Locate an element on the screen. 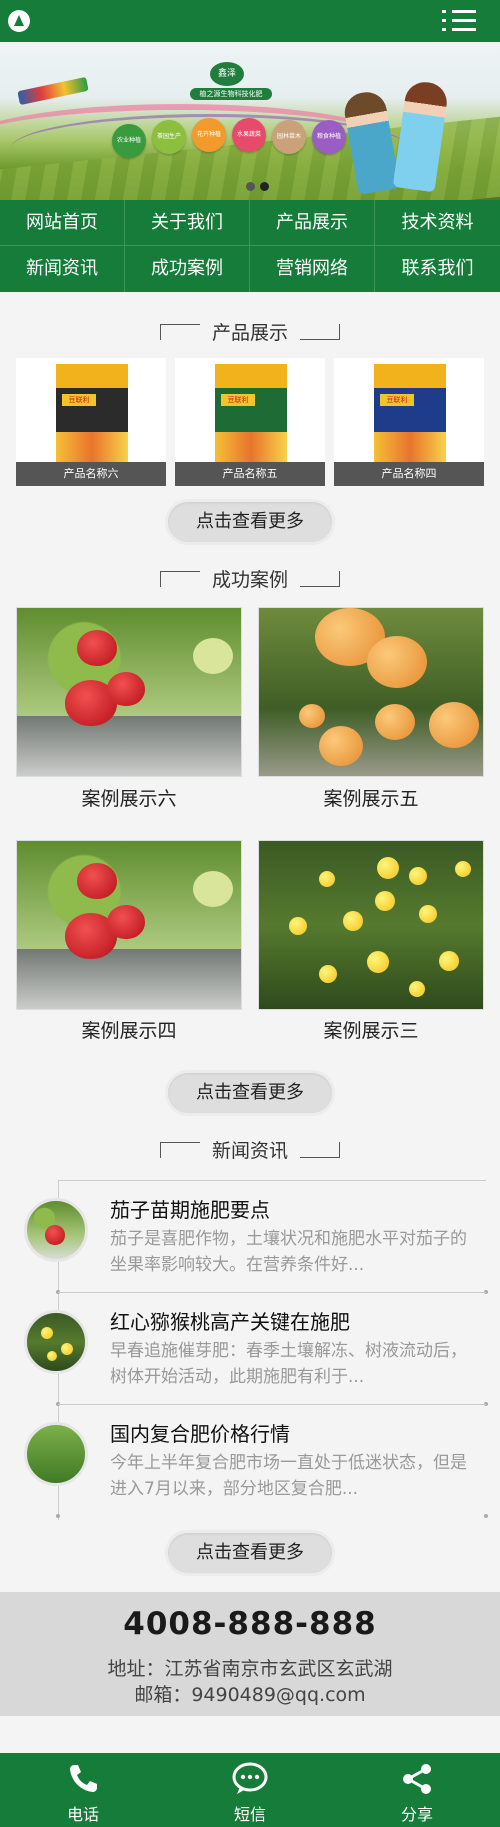 This screenshot has width=500, height=1827. bottom-action-bar: 电话 短信 分享 is located at coordinates (250, 1790).